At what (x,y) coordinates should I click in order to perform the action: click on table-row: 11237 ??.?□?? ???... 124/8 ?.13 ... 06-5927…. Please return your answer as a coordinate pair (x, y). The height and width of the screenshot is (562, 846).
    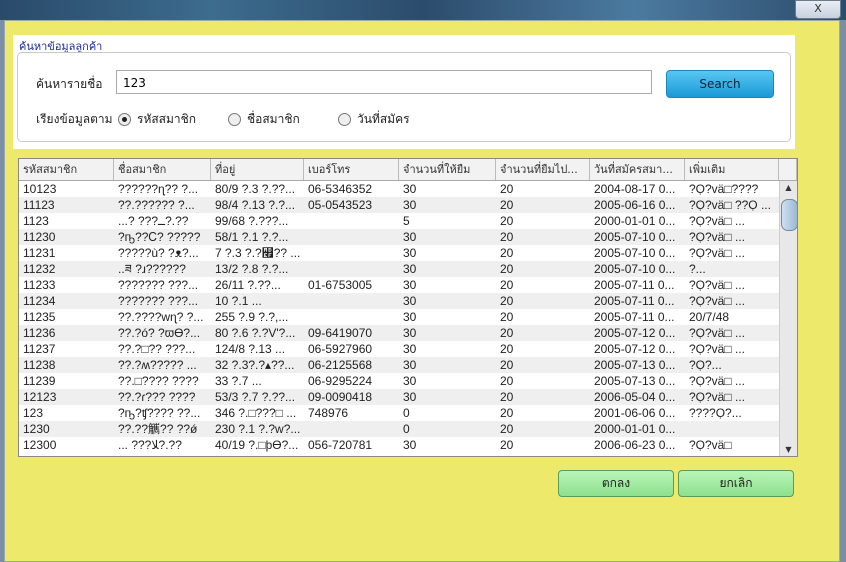
    Looking at the image, I should click on (408, 349).